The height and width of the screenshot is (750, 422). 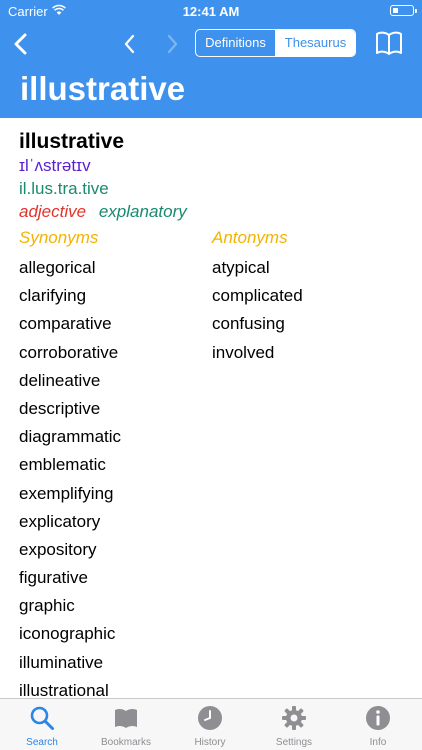 I want to click on tab-label: Settings, so click(x=294, y=742).